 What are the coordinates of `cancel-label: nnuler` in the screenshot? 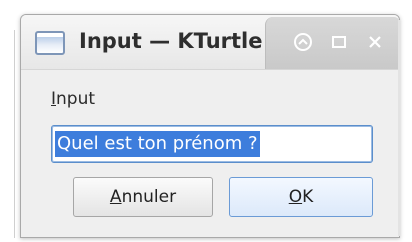 It's located at (149, 197).